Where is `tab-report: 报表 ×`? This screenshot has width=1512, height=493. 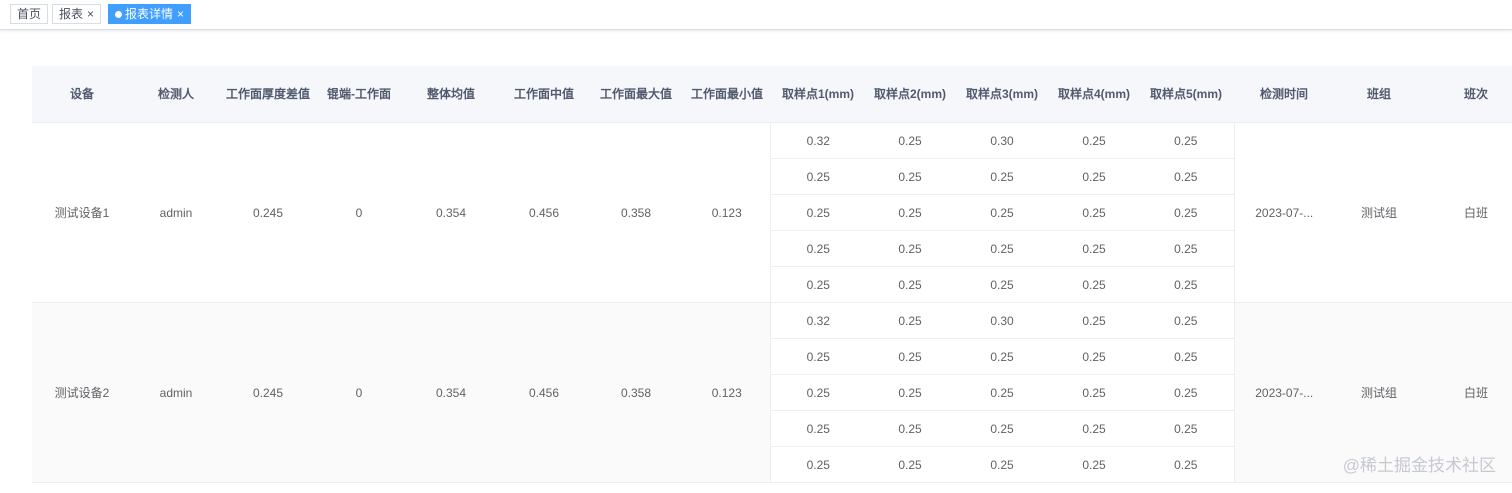 tab-report: 报表 × is located at coordinates (77, 14).